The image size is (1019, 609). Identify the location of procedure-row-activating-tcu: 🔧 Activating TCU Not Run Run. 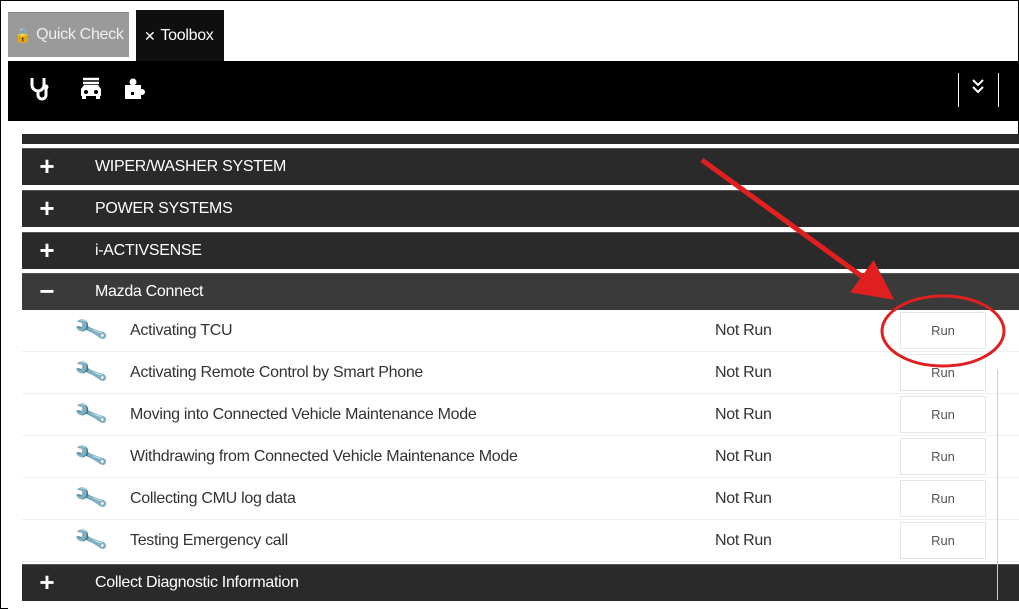
(520, 331).